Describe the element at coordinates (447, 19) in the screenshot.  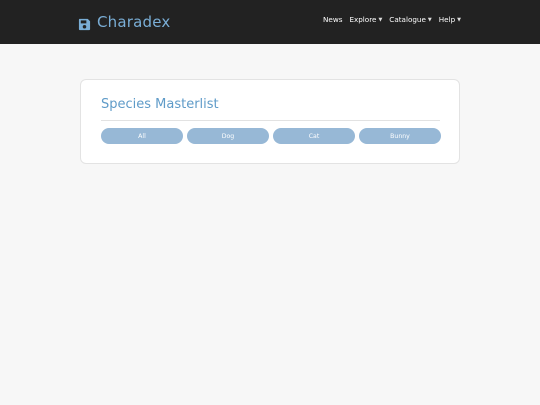
I see `nav-item-label: Help` at that location.